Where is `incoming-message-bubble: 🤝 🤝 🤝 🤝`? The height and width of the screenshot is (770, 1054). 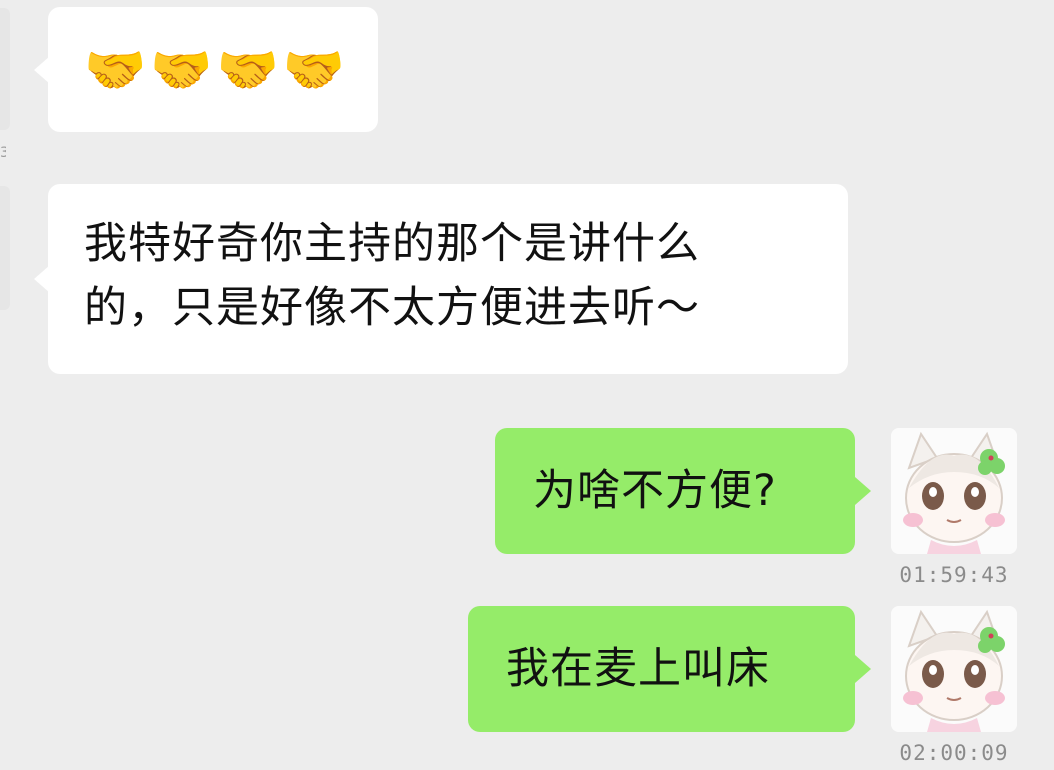
incoming-message-bubble: 🤝 🤝 🤝 🤝 is located at coordinates (206, 69).